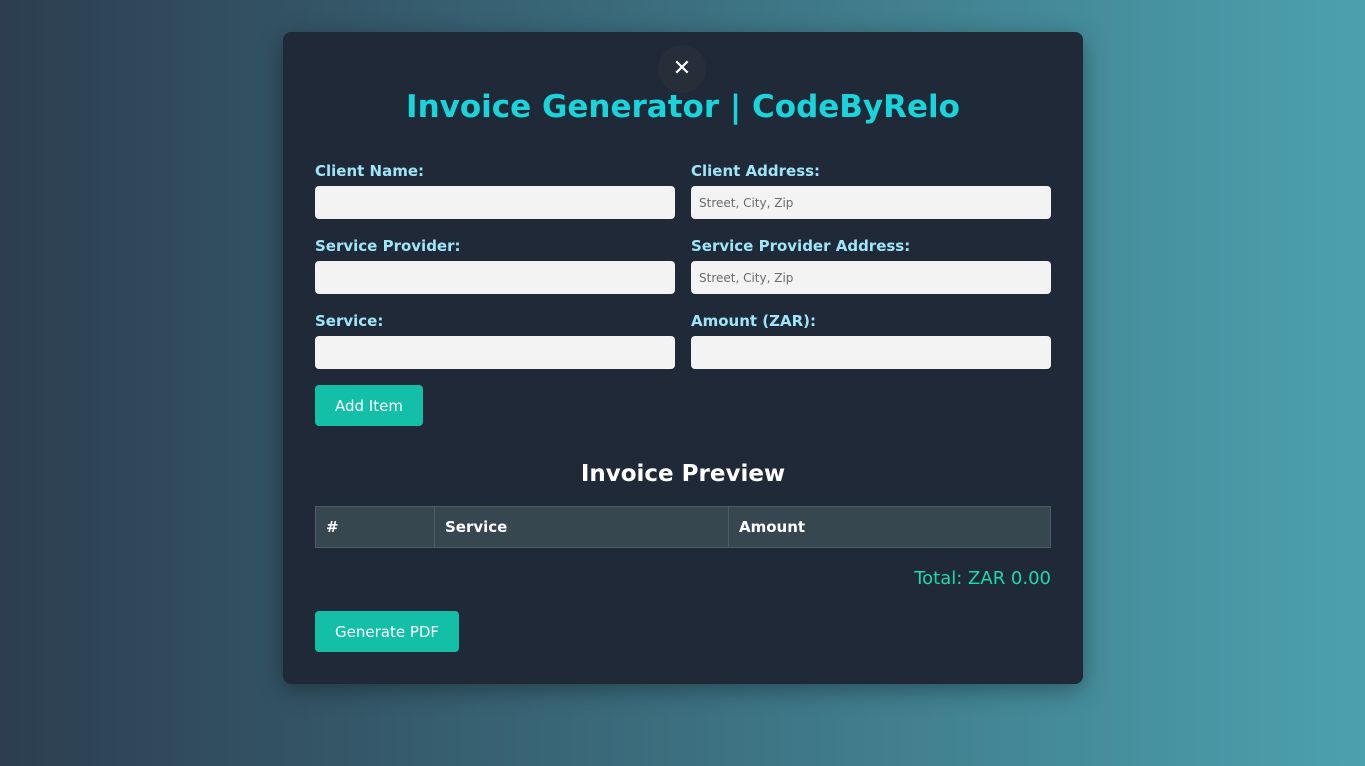  I want to click on service-input, so click(495, 352).